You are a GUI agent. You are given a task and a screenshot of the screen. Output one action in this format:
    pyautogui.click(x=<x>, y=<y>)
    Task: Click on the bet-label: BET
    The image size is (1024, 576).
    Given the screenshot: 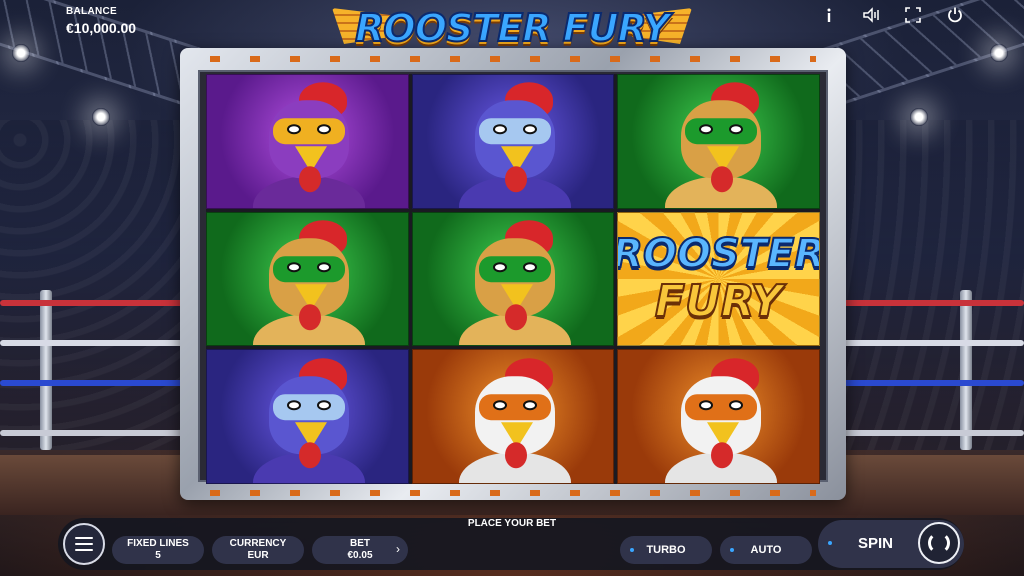 What is the action you would take?
    pyautogui.click(x=360, y=543)
    